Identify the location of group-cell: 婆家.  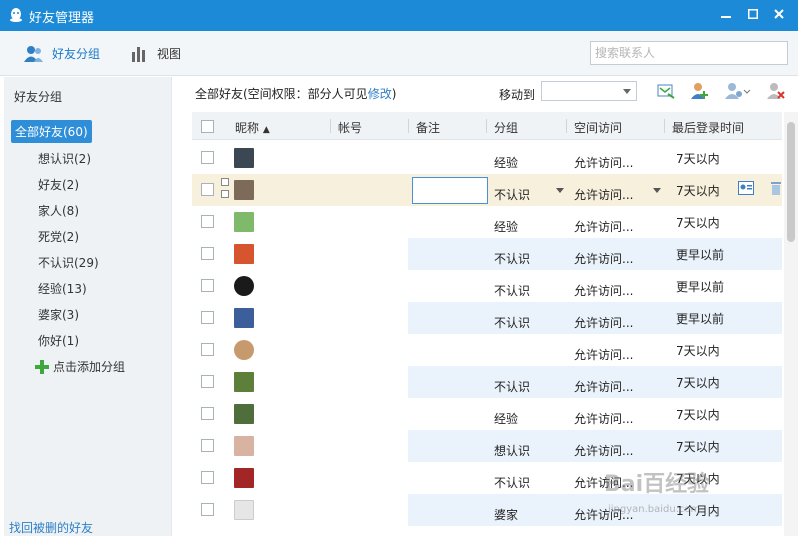
(506, 515).